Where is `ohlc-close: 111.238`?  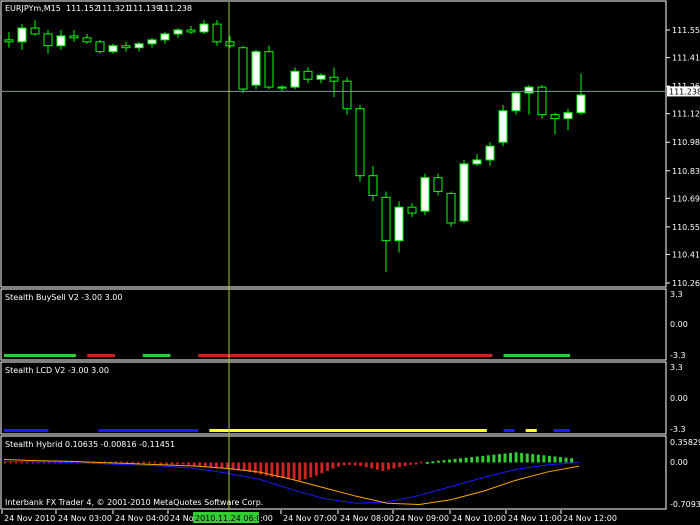 ohlc-close: 111.238 is located at coordinates (175, 8).